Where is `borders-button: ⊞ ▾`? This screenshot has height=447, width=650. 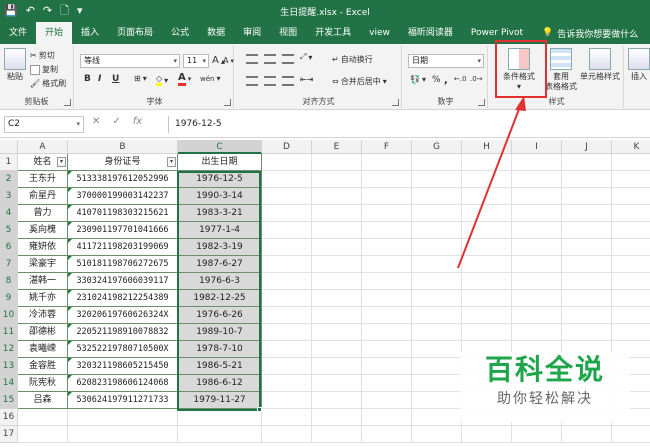
borders-button: ⊞ ▾ is located at coordinates (140, 78).